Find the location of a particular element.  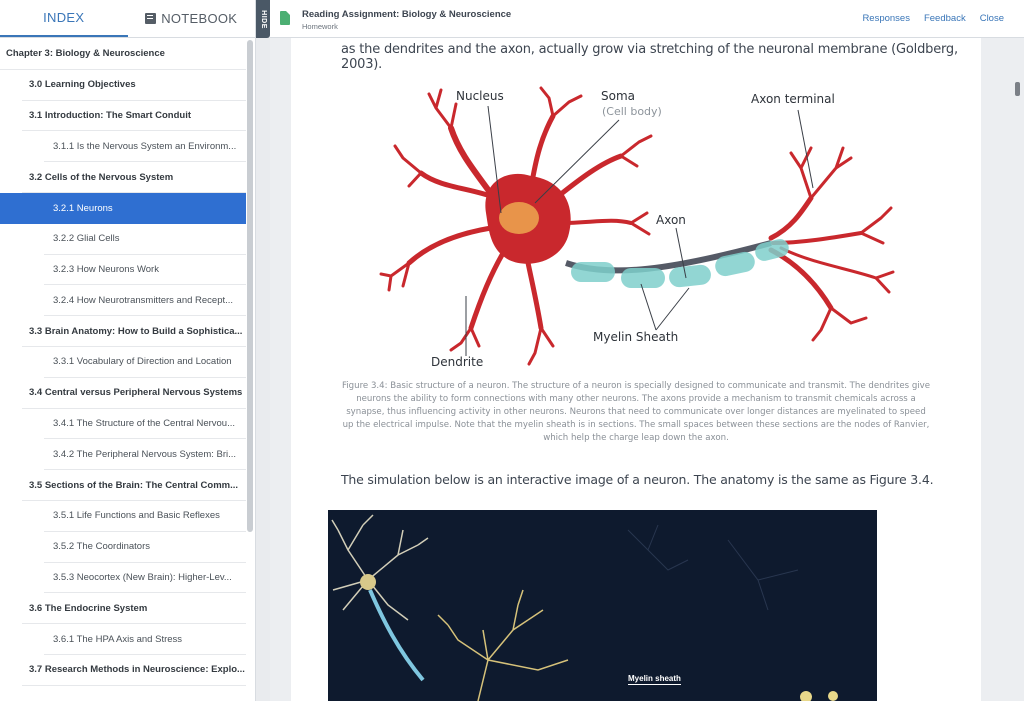

toc-item-label: 3.2.3 How Neurons Work is located at coordinates (106, 269).